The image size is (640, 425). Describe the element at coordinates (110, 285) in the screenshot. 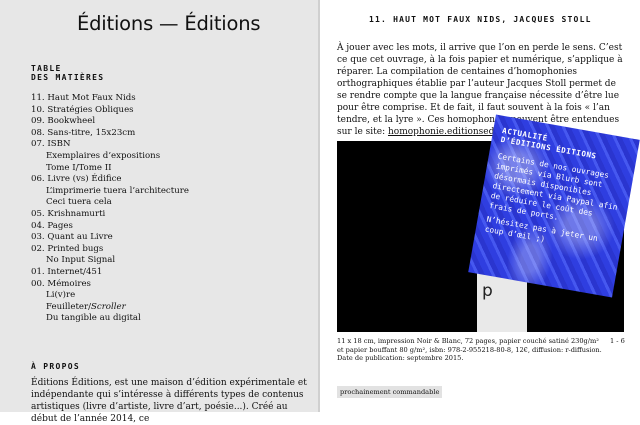

I see `toc-item: 00. Mémoires` at that location.